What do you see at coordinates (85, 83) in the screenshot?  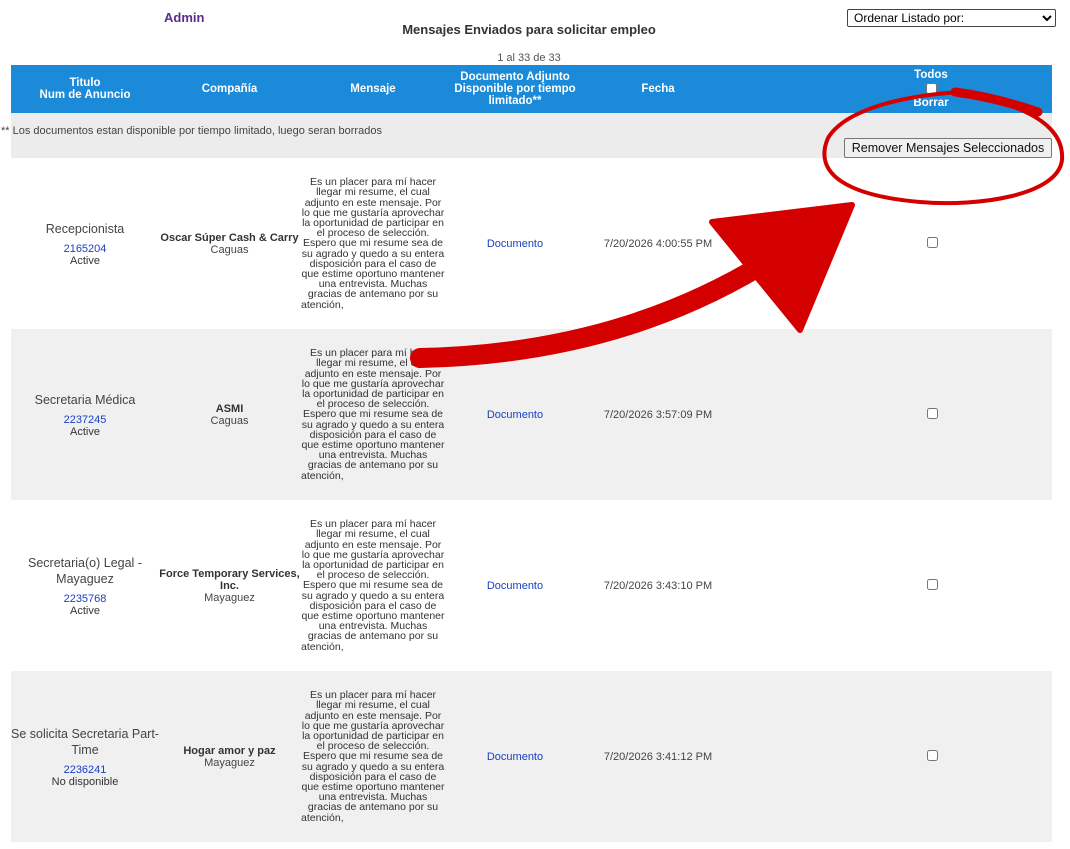 I see `column-header-title-line1: Titulo` at bounding box center [85, 83].